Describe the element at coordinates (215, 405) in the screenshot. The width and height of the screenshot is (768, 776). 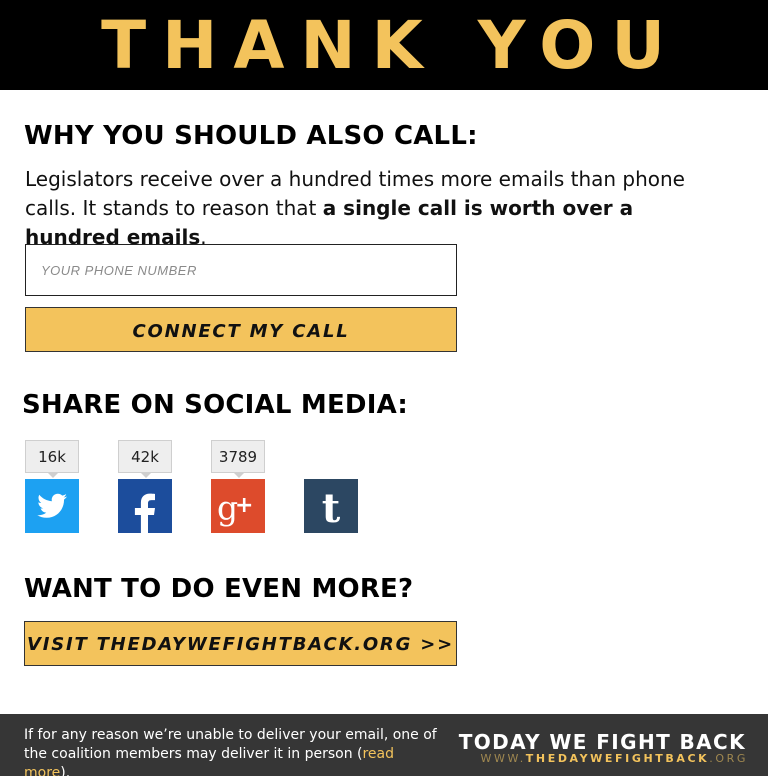
I see `share-section-heading: SHARE ON SOCIAL MEDIA:` at that location.